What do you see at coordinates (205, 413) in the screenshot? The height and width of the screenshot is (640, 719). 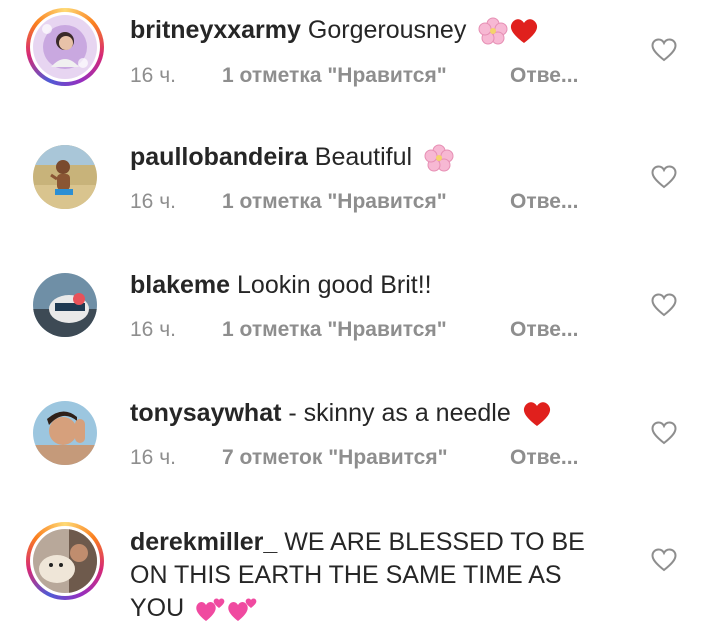 I see `comment-username: tonysaywhat` at bounding box center [205, 413].